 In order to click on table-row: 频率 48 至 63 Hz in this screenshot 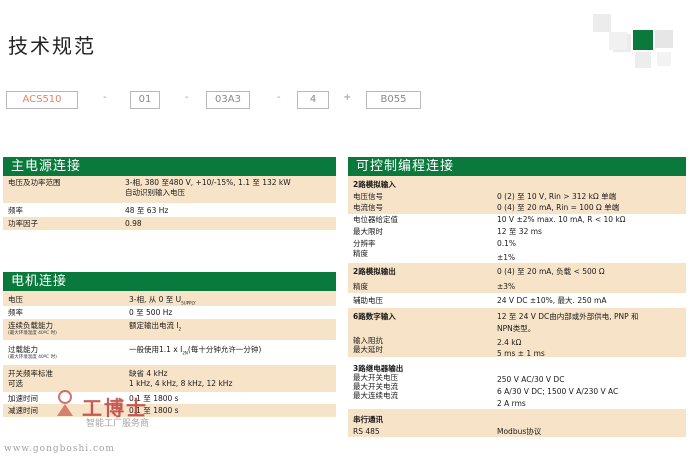, I will do `click(169, 210)`.